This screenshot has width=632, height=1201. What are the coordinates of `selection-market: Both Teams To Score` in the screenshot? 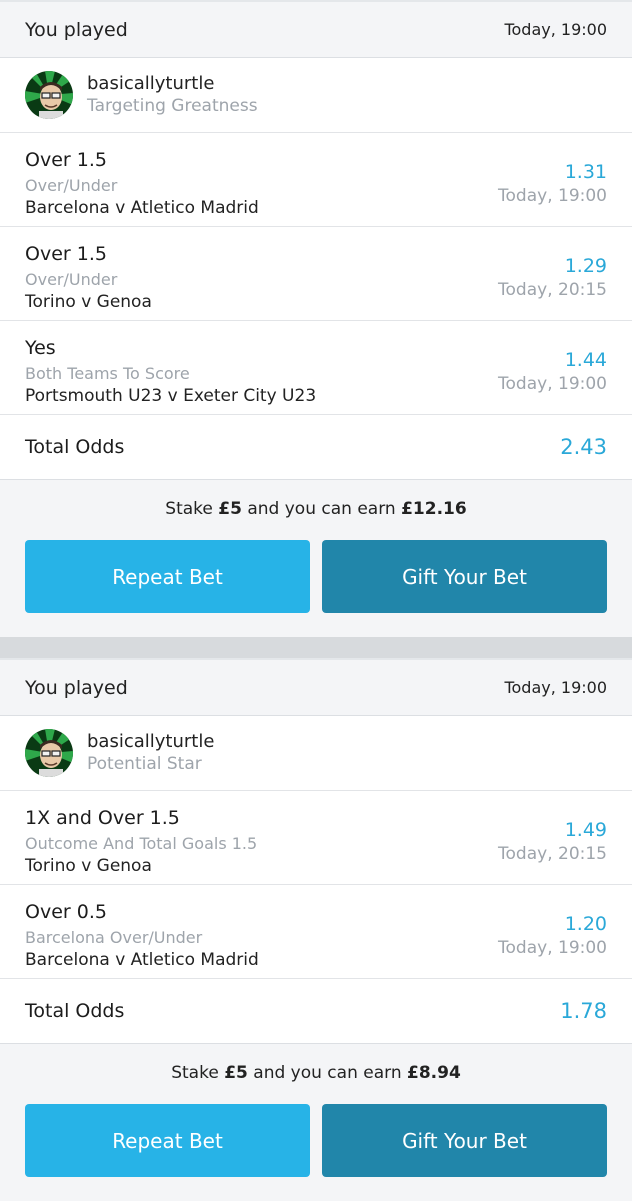 It's located at (107, 373).